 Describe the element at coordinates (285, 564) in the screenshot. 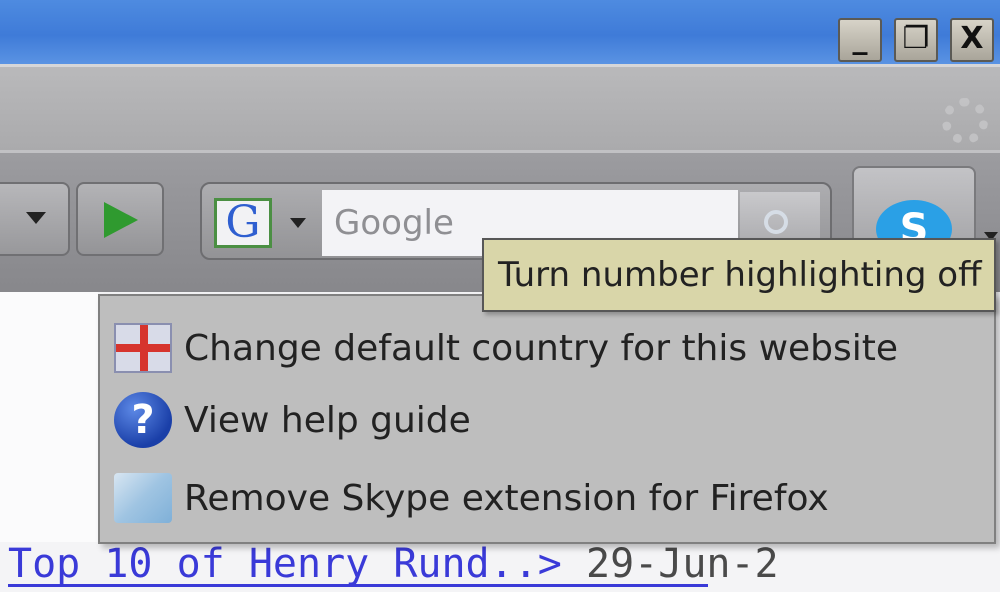

I see `page-link: Top 10 of Henry Rund..>` at that location.